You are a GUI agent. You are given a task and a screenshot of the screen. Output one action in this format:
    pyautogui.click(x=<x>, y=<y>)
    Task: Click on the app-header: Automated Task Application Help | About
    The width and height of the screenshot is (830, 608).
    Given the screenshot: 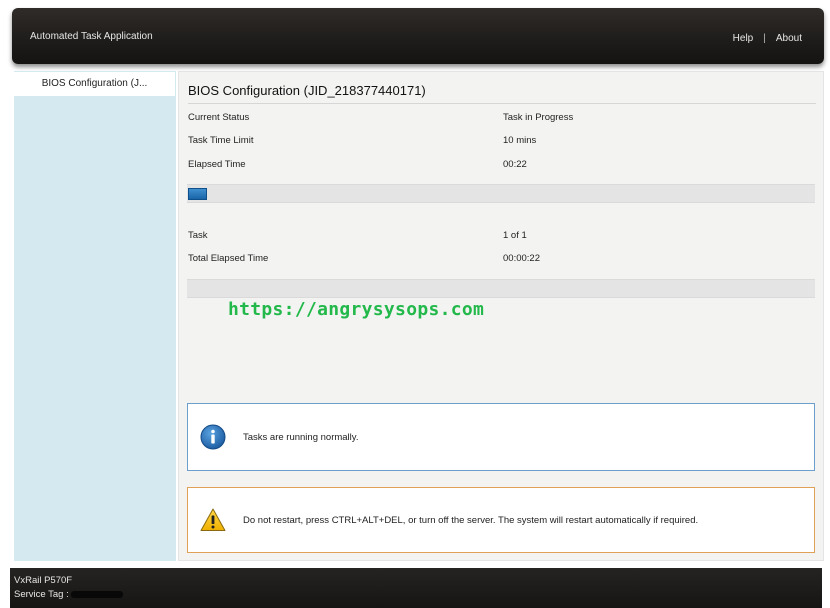 What is the action you would take?
    pyautogui.click(x=418, y=36)
    